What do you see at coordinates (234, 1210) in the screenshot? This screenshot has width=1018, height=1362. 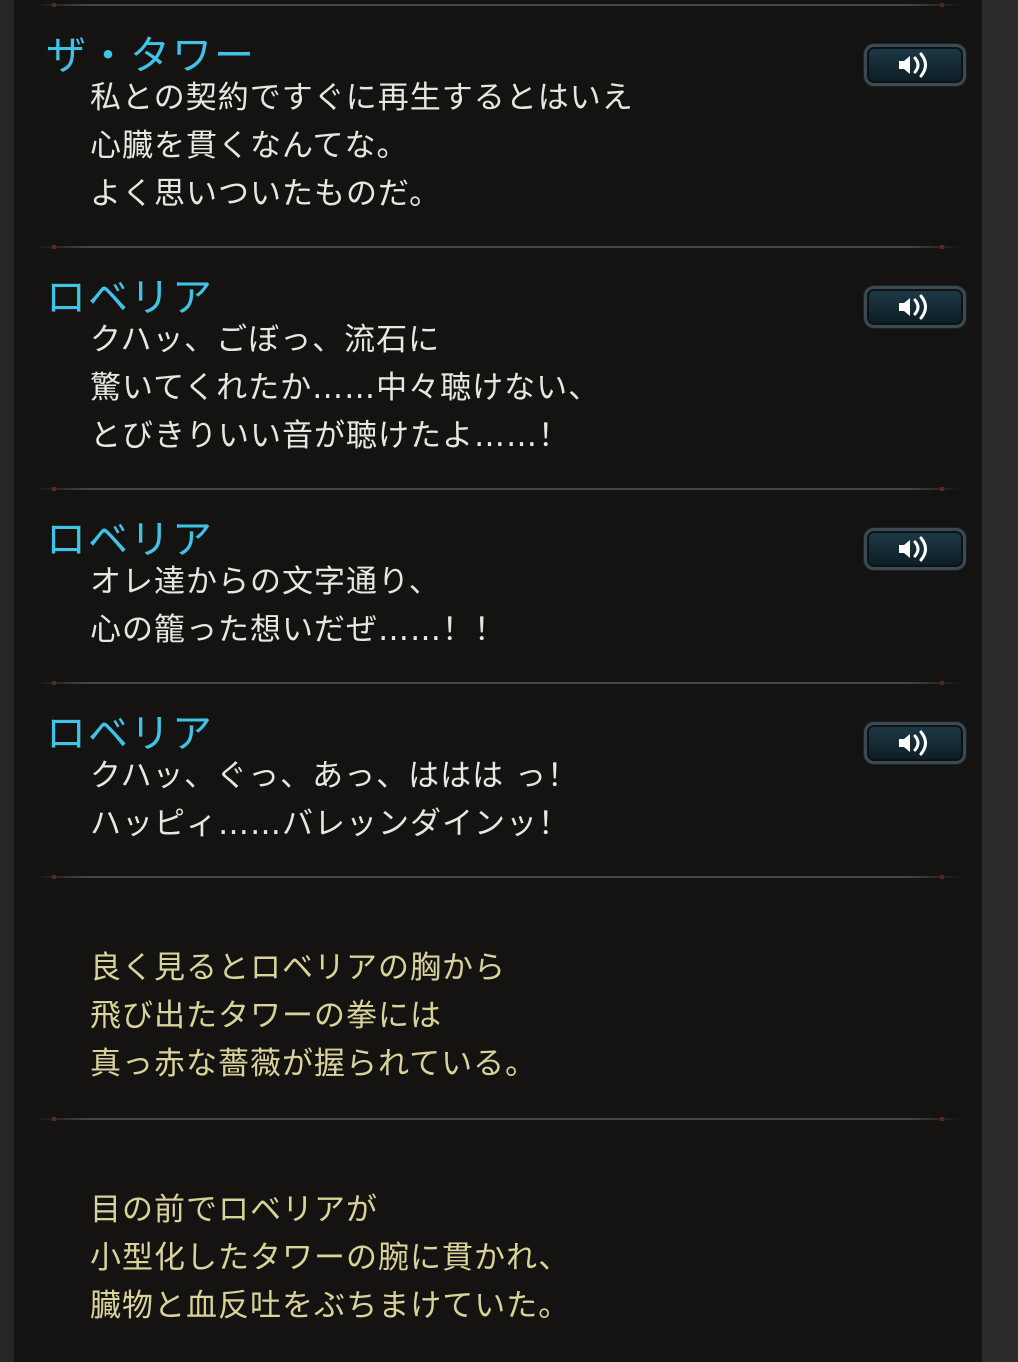 I see `narration-line: 目の前でロベリアが` at bounding box center [234, 1210].